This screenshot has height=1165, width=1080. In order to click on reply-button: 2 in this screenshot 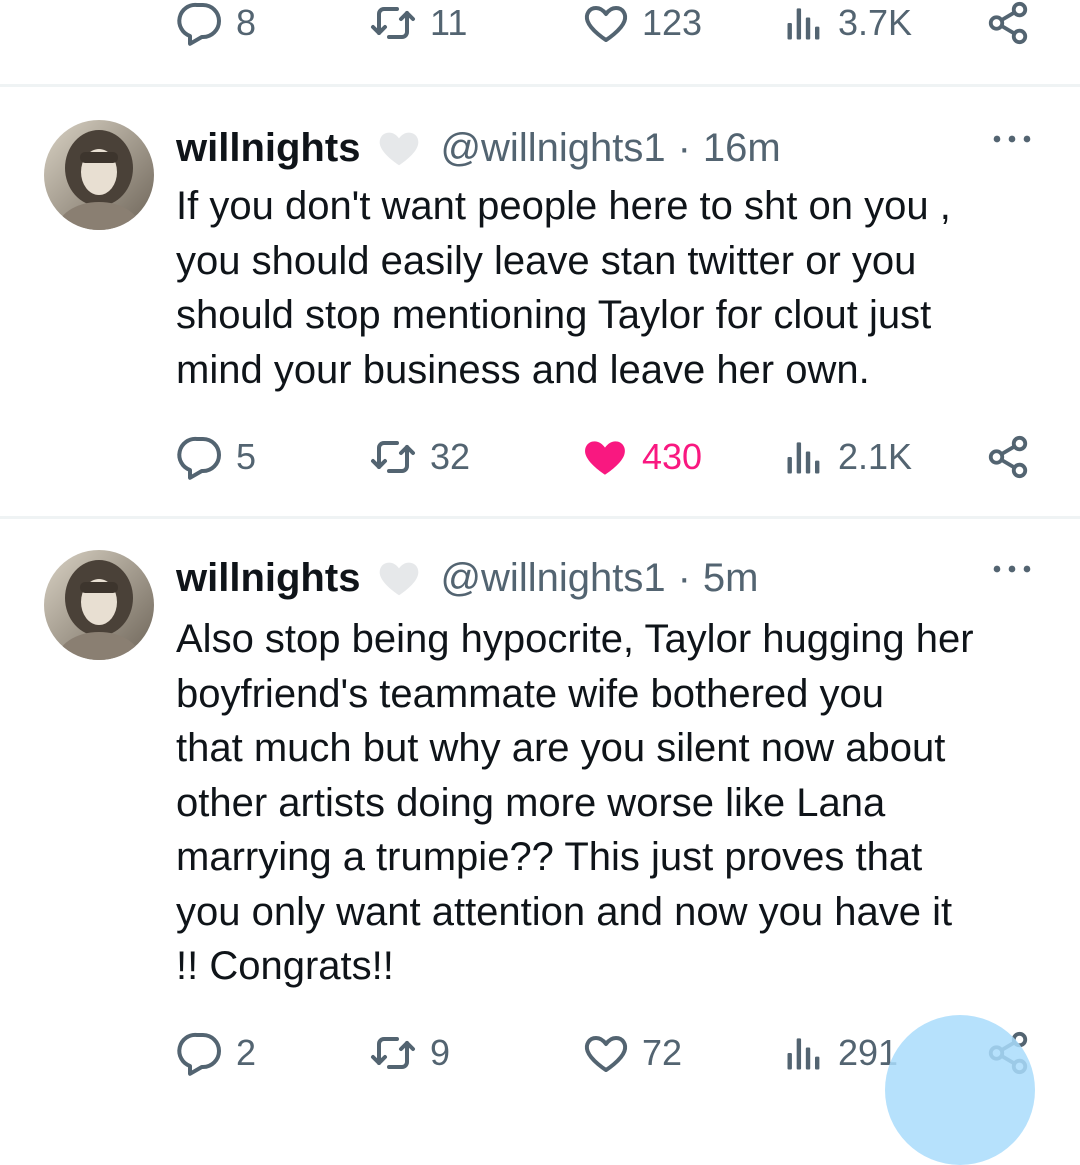, I will do `click(216, 1053)`.